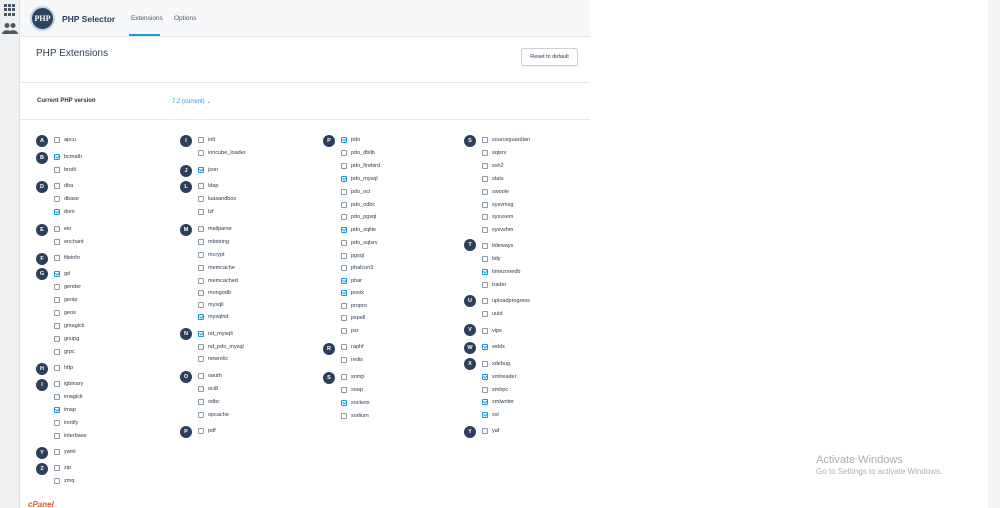 The height and width of the screenshot is (508, 1000). Describe the element at coordinates (65, 299) in the screenshot. I see `extension-item: geoip` at that location.